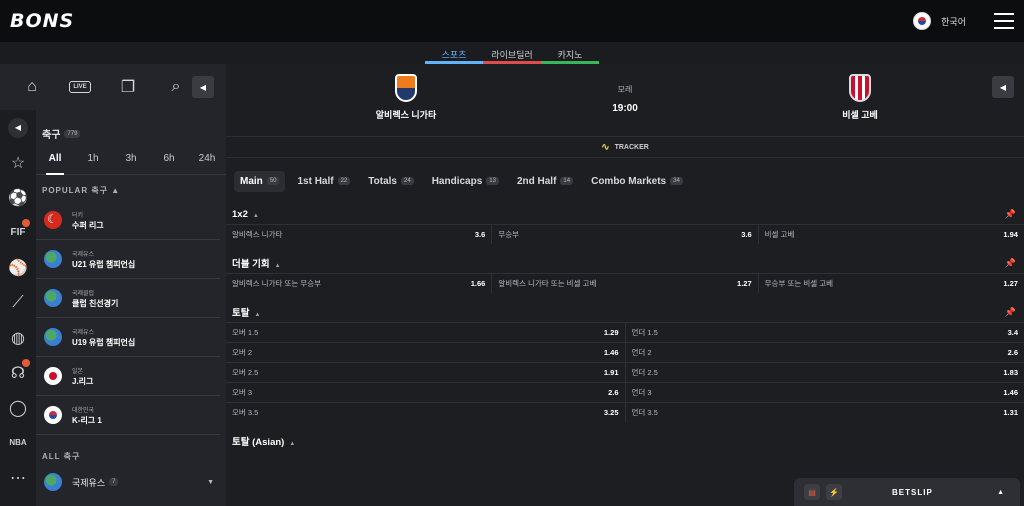  Describe the element at coordinates (953, 21) in the screenshot. I see `language-selector: 한국어` at that location.